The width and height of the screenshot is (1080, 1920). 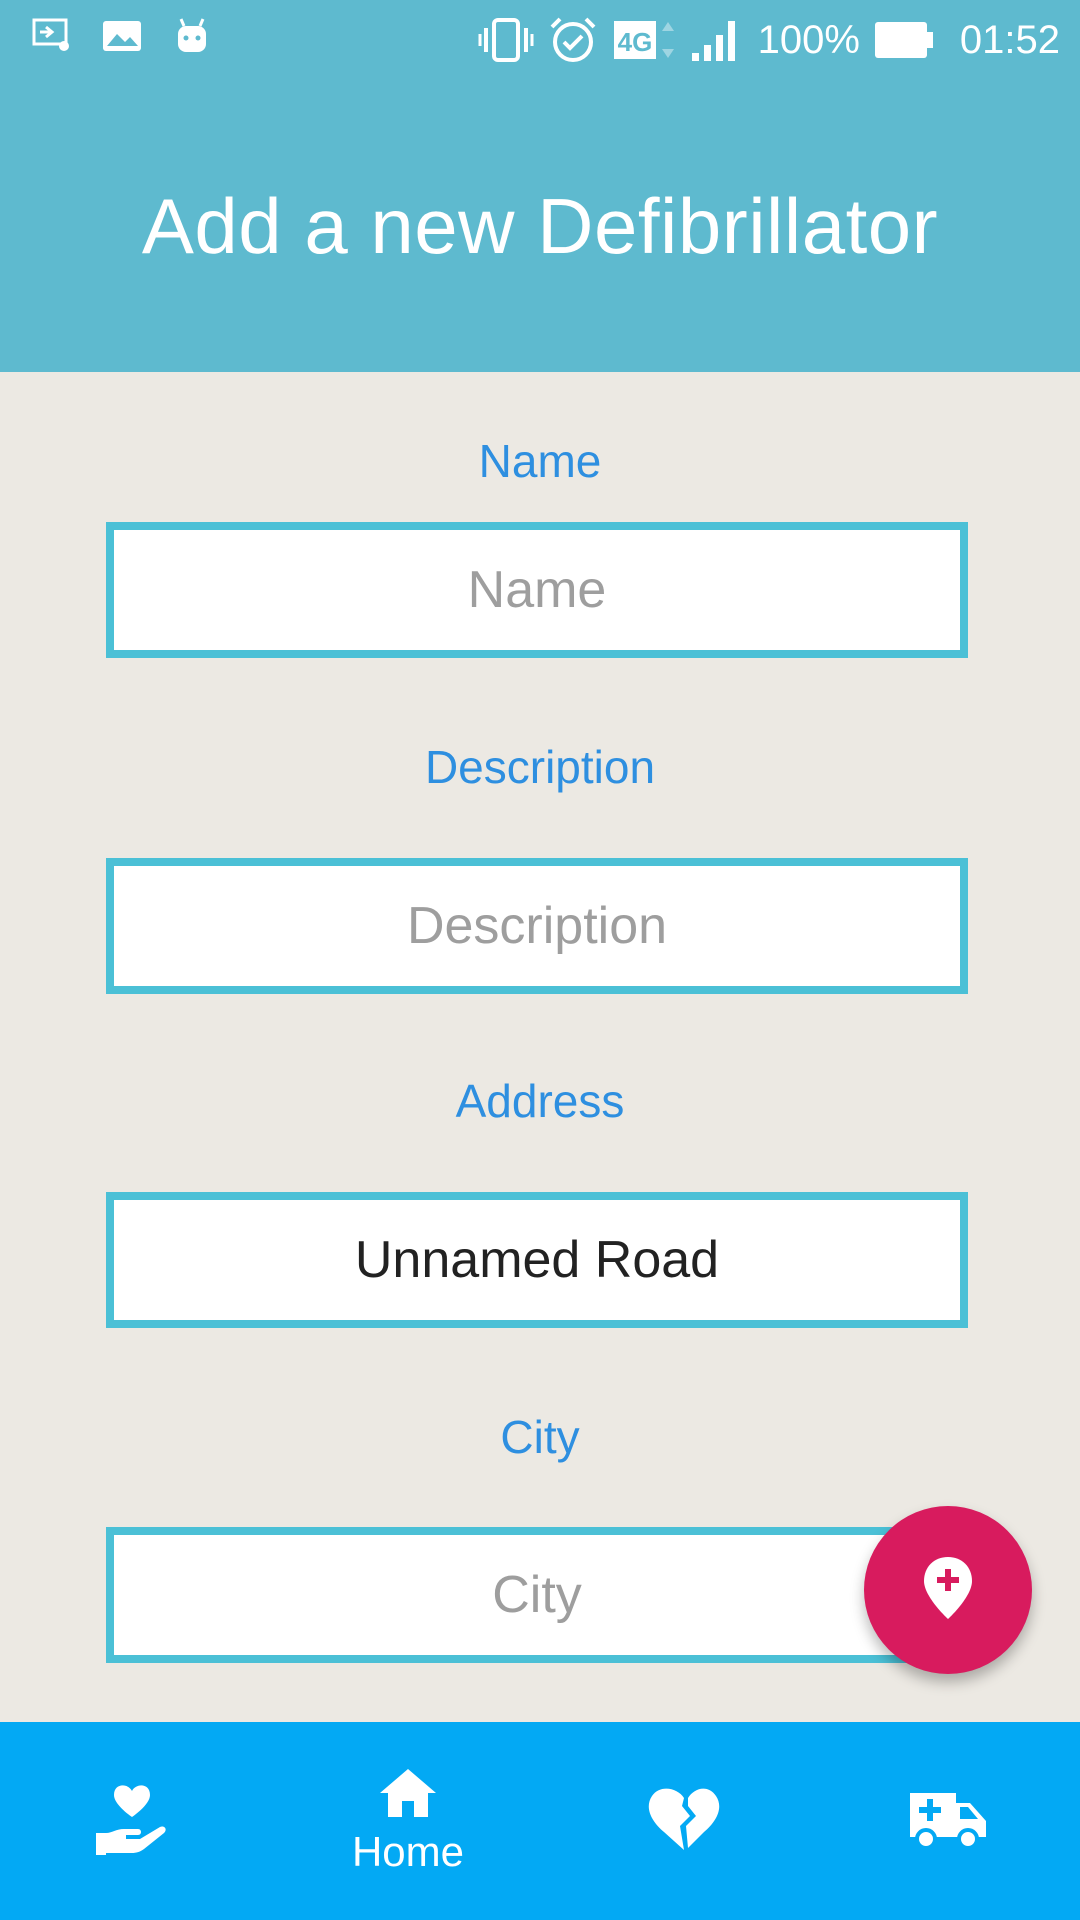 What do you see at coordinates (192, 36) in the screenshot?
I see `android-icon` at bounding box center [192, 36].